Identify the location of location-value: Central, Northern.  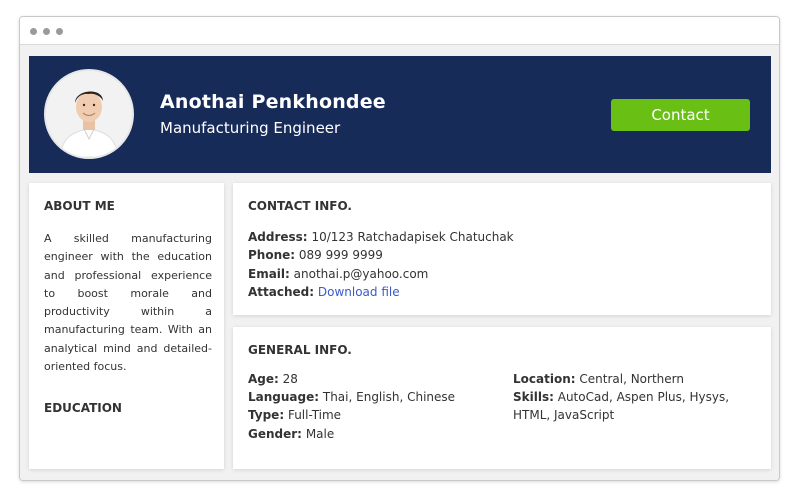
(631, 379).